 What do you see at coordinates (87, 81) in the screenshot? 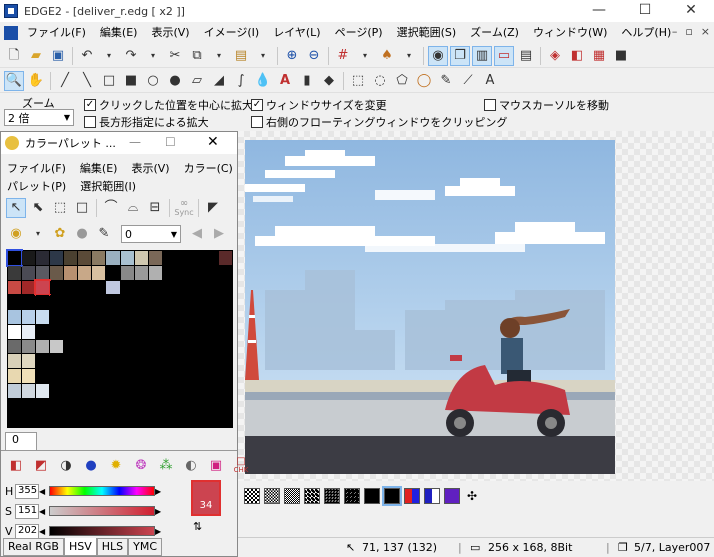
I see `line-icon: ╲` at bounding box center [87, 81].